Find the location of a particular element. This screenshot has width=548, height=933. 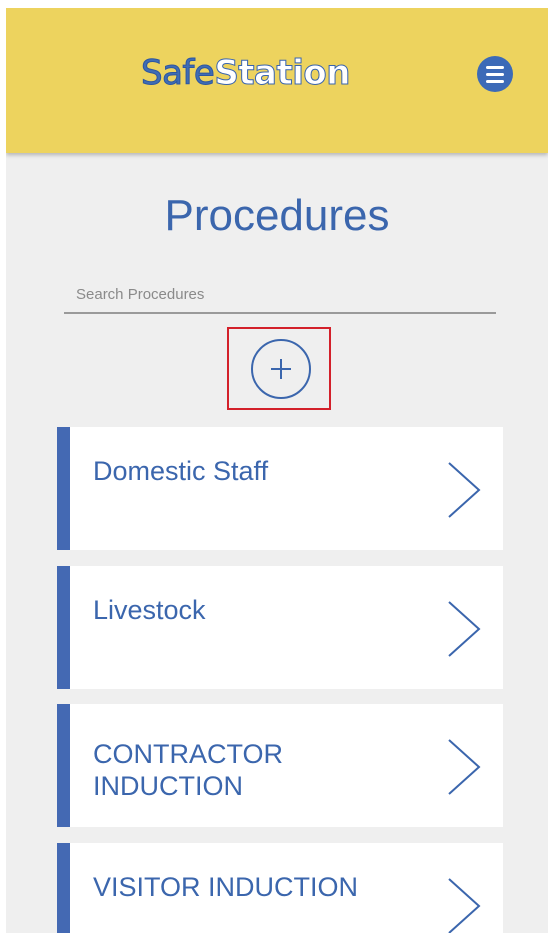

search-procedures-input is located at coordinates (280, 295).